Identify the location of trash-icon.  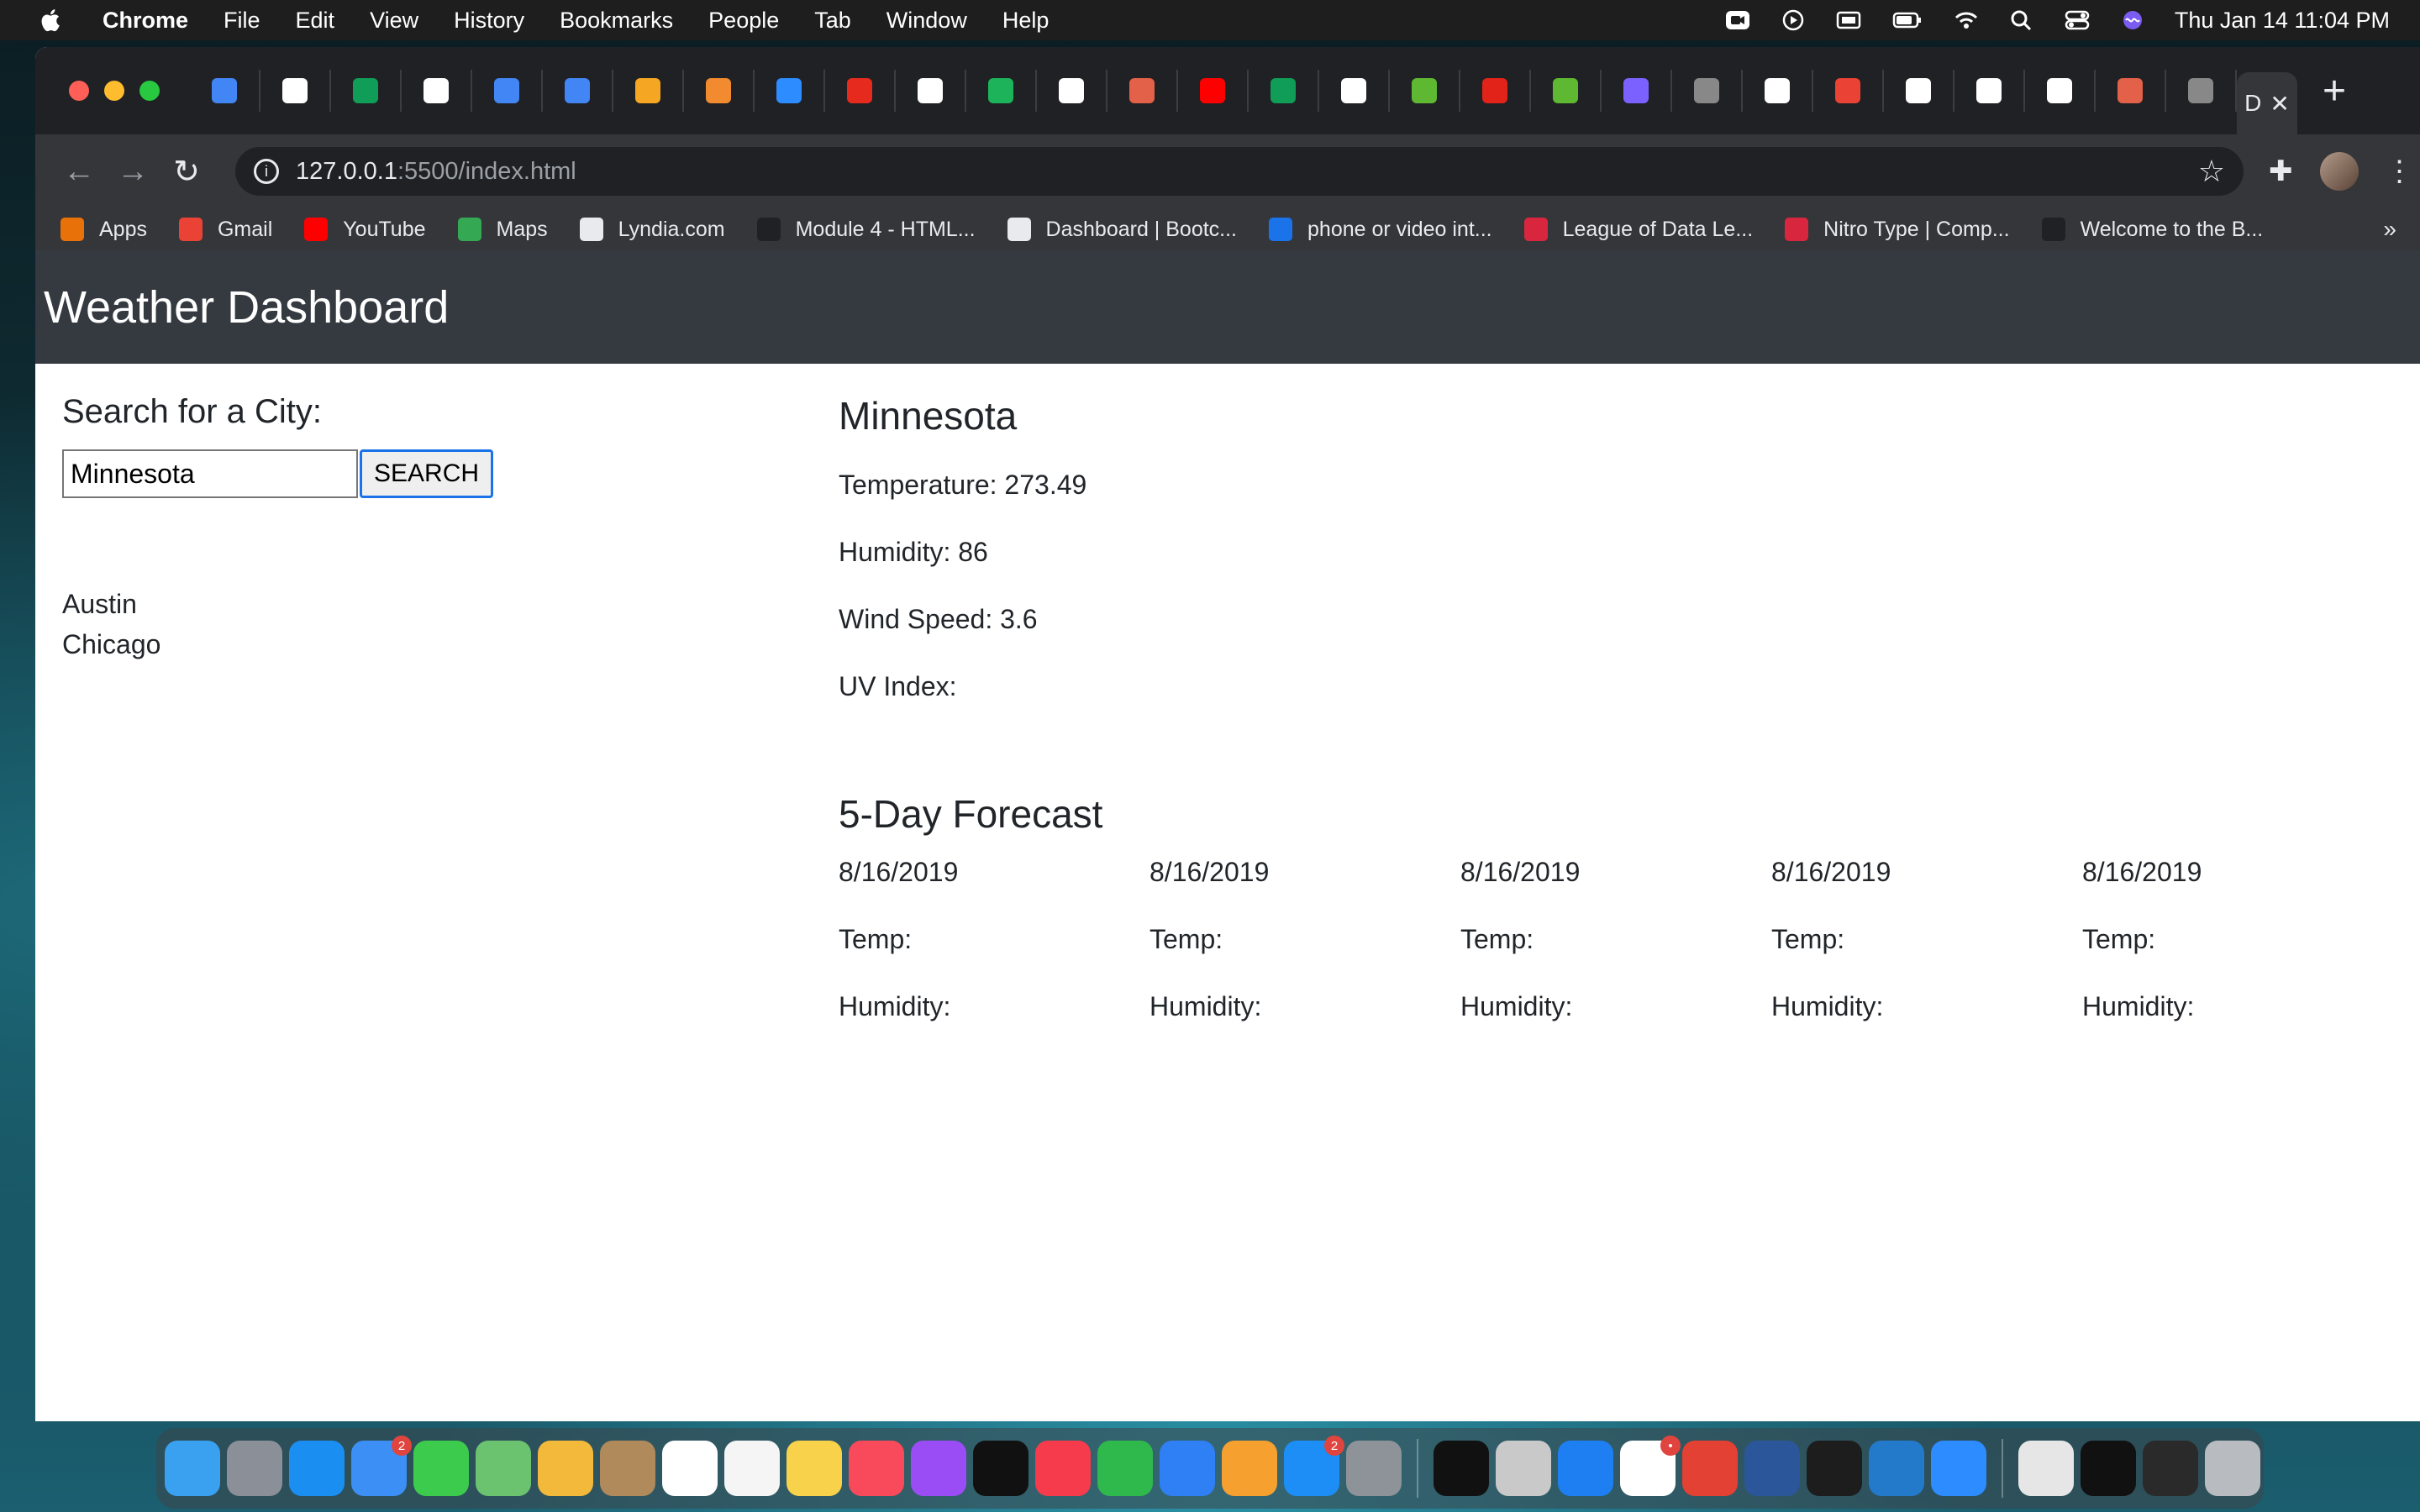
(2232, 1468).